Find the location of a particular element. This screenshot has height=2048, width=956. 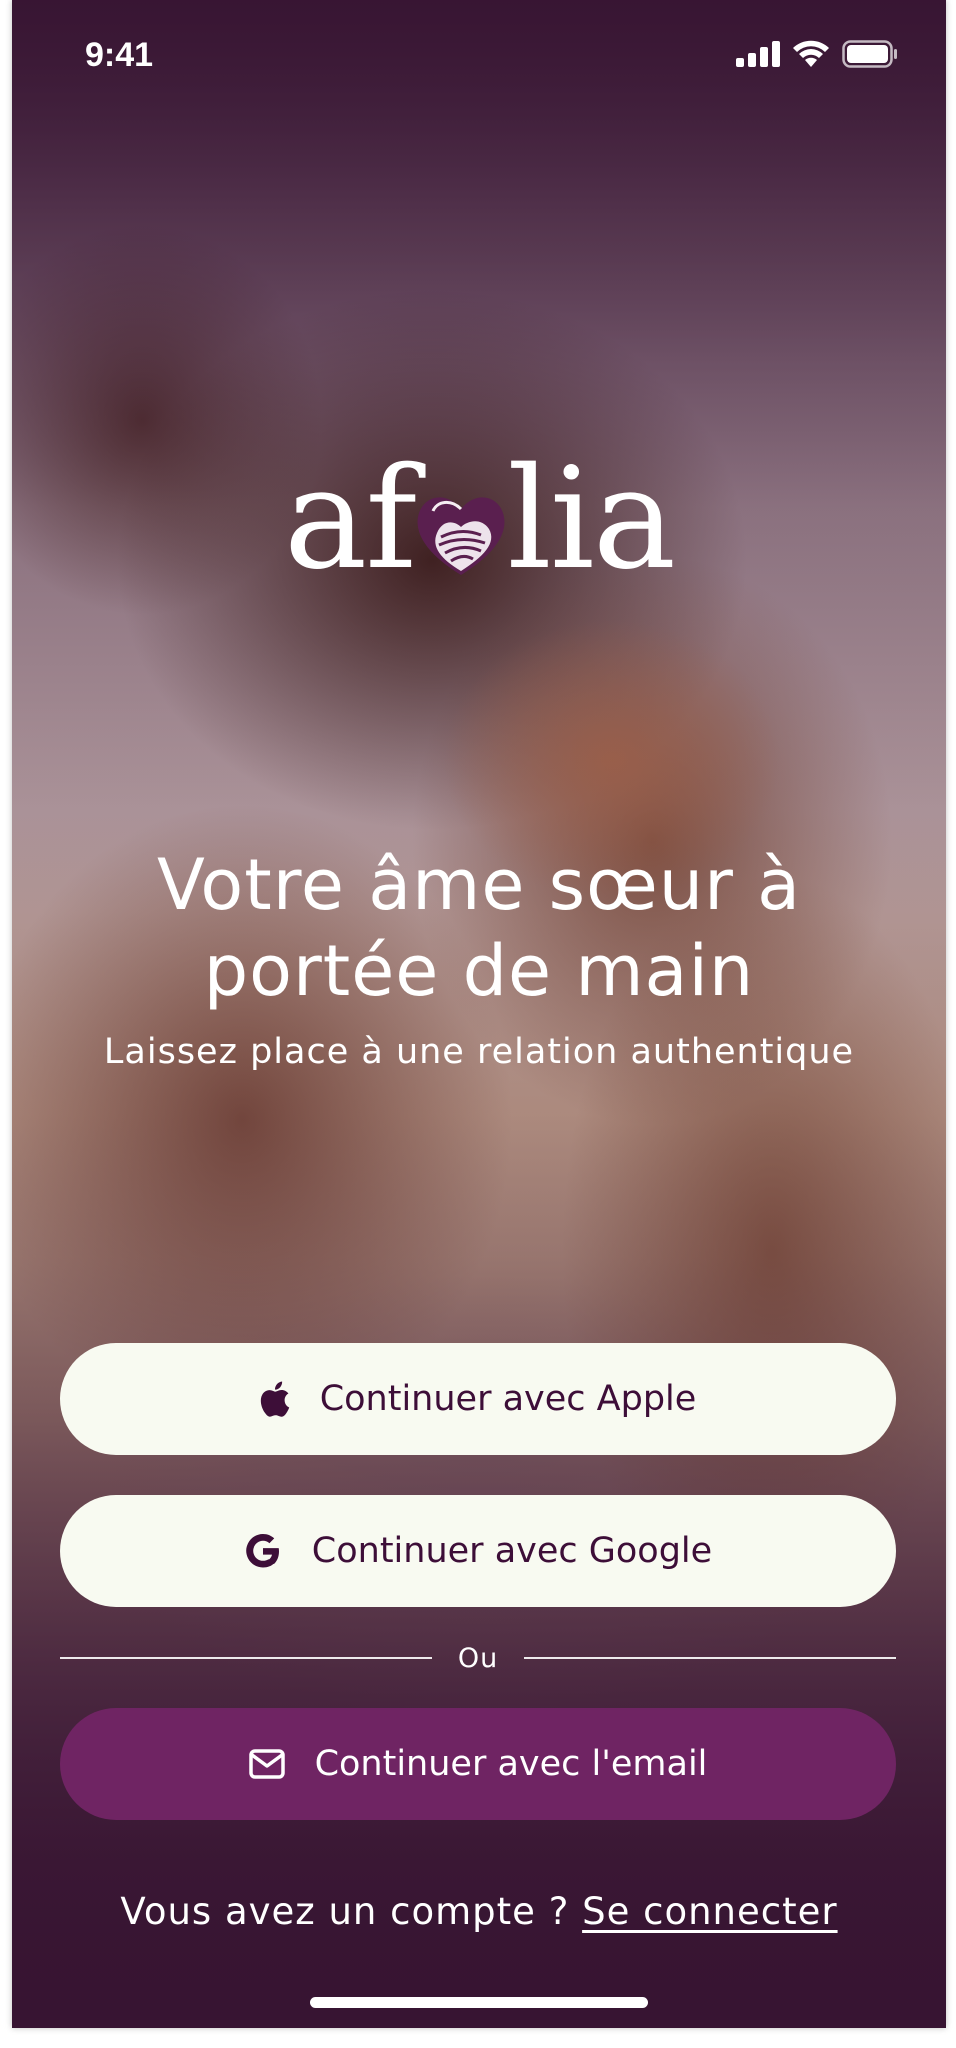

apple-button-label: Continuer avec Apple is located at coordinates (508, 1399).